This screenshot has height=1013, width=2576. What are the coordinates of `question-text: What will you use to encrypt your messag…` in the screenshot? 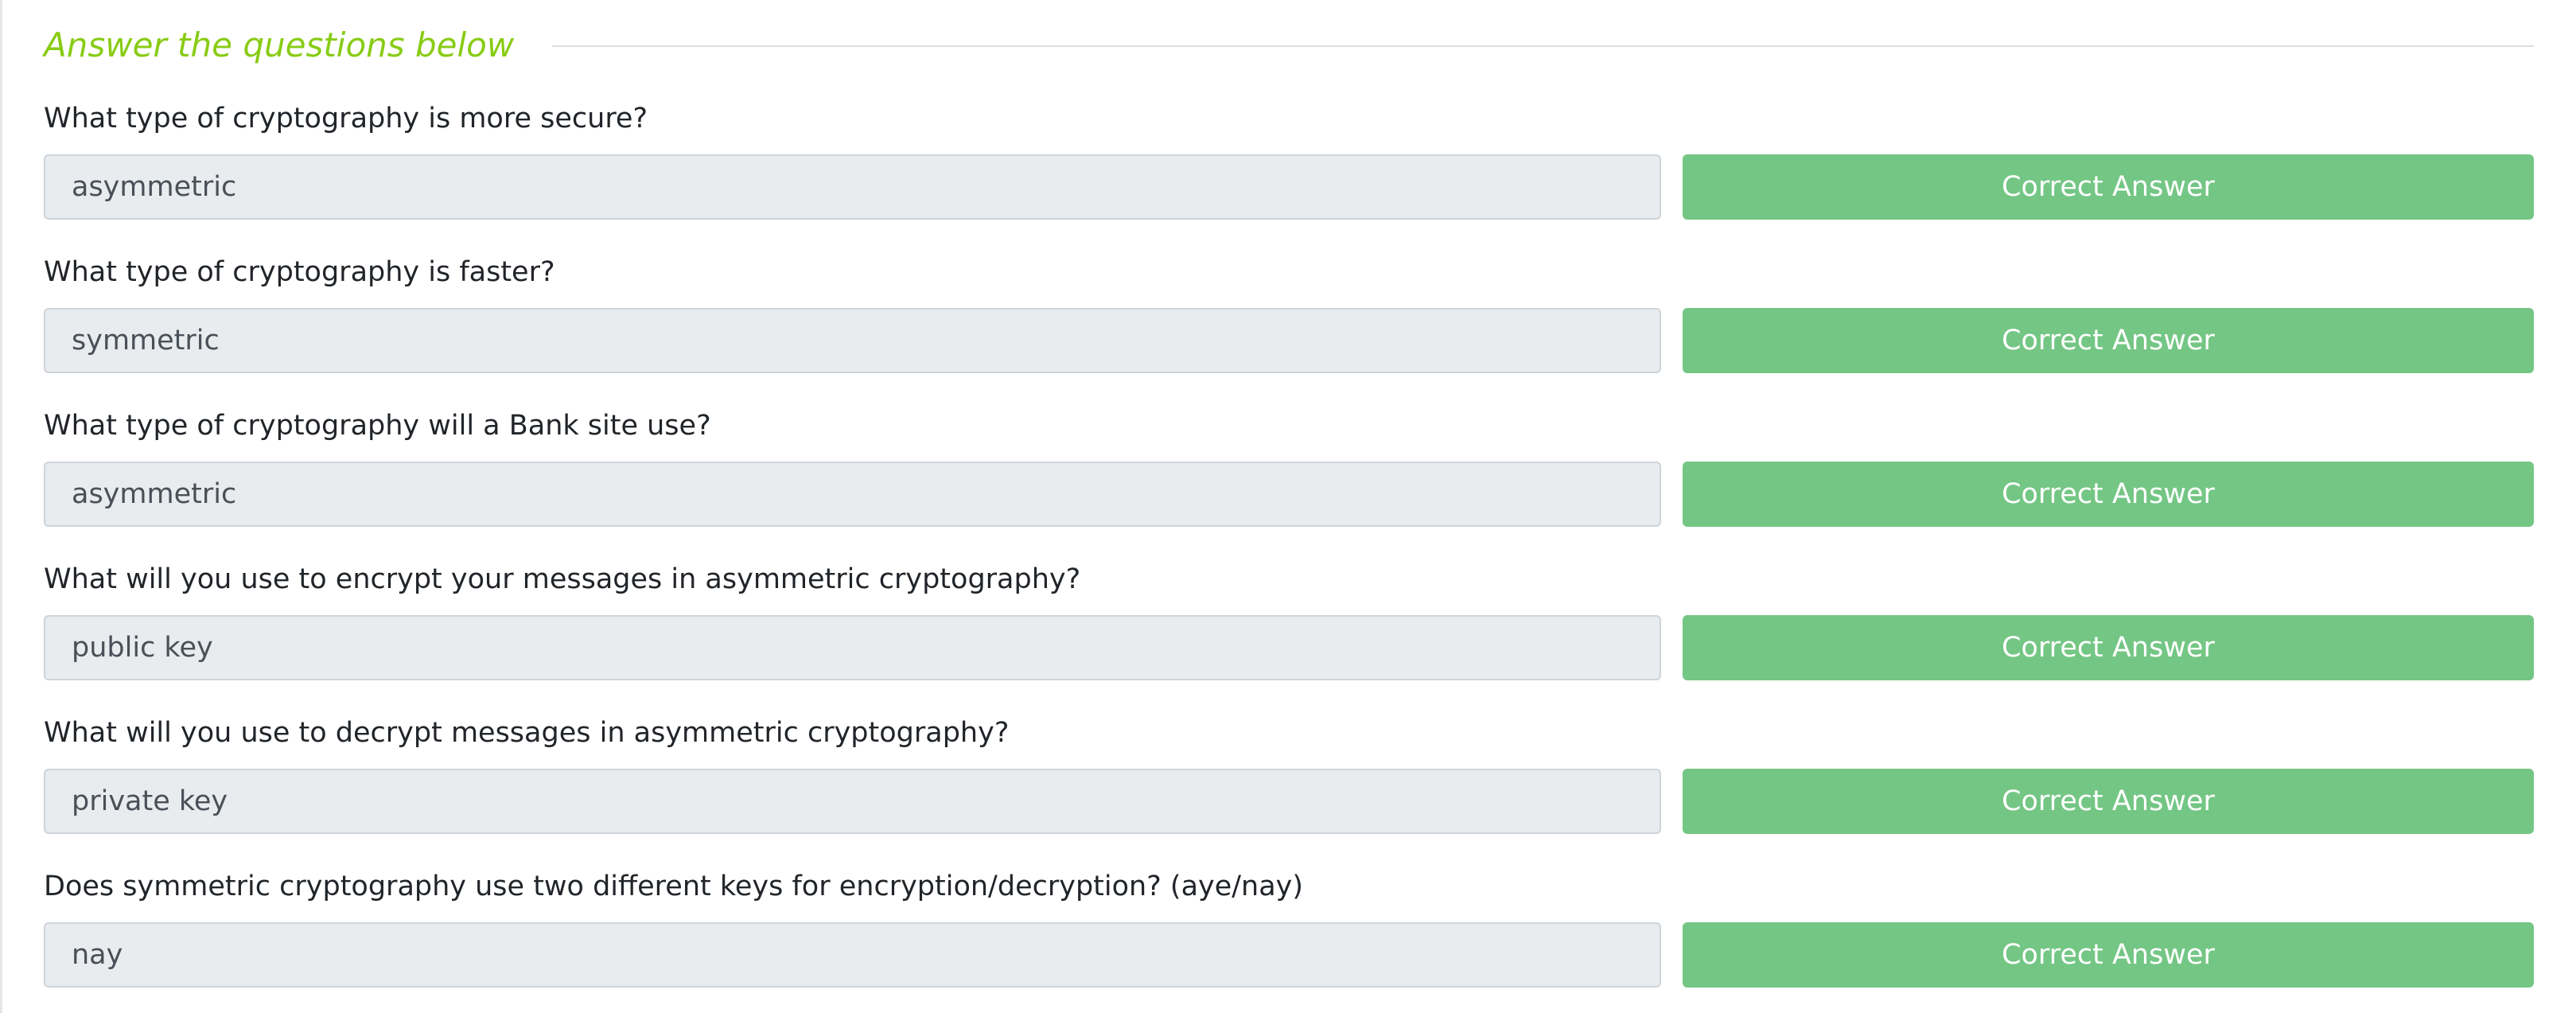 It's located at (562, 579).